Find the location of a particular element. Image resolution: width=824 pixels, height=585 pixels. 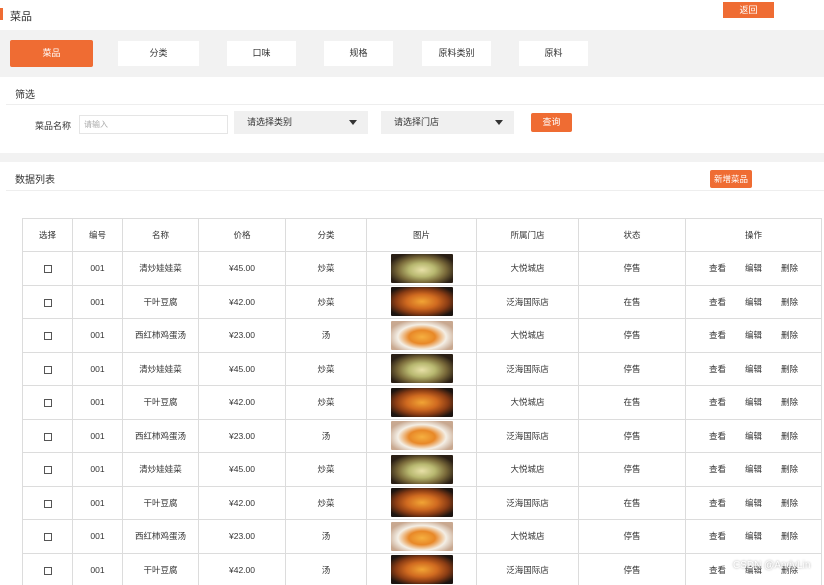

col-header-status: 状态 is located at coordinates (632, 235).